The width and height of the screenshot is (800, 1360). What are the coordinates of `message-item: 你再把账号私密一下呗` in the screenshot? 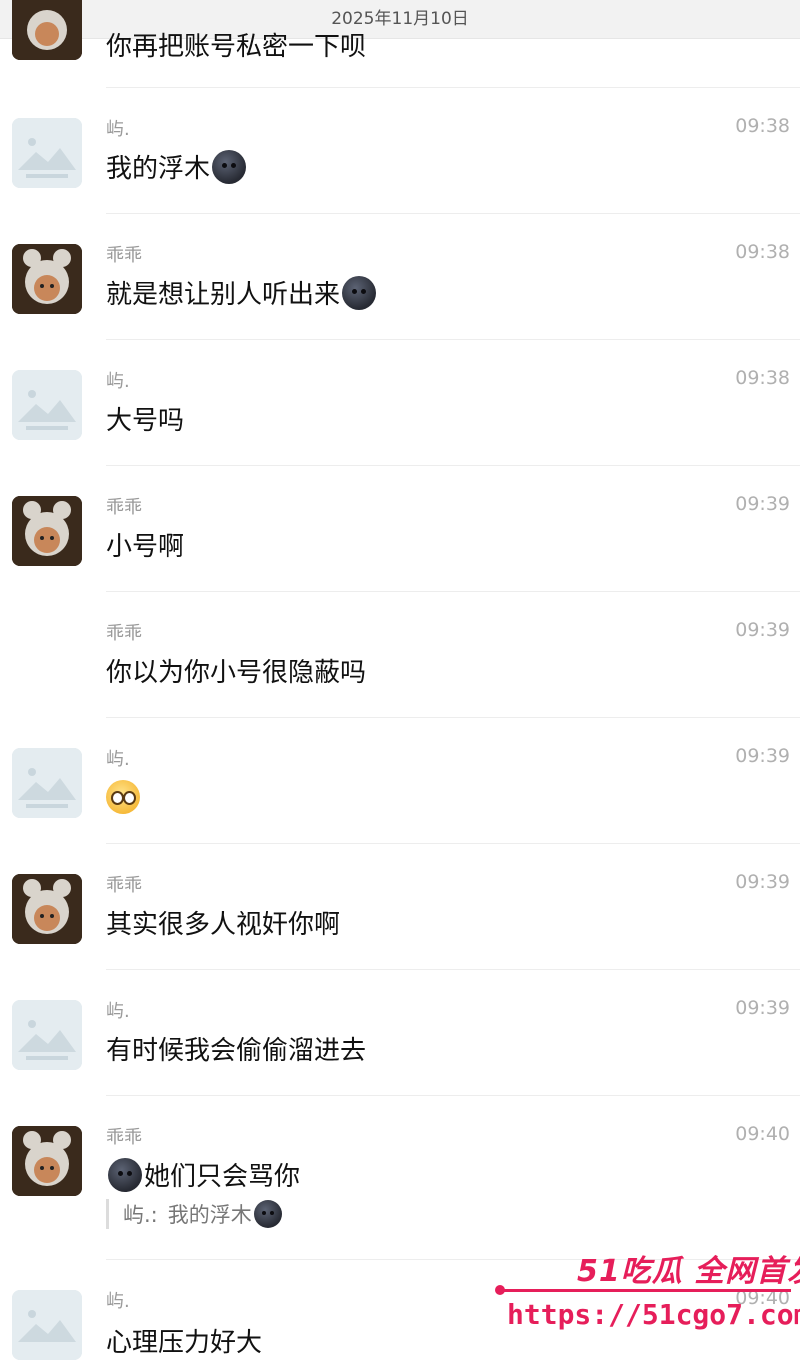 It's located at (400, 44).